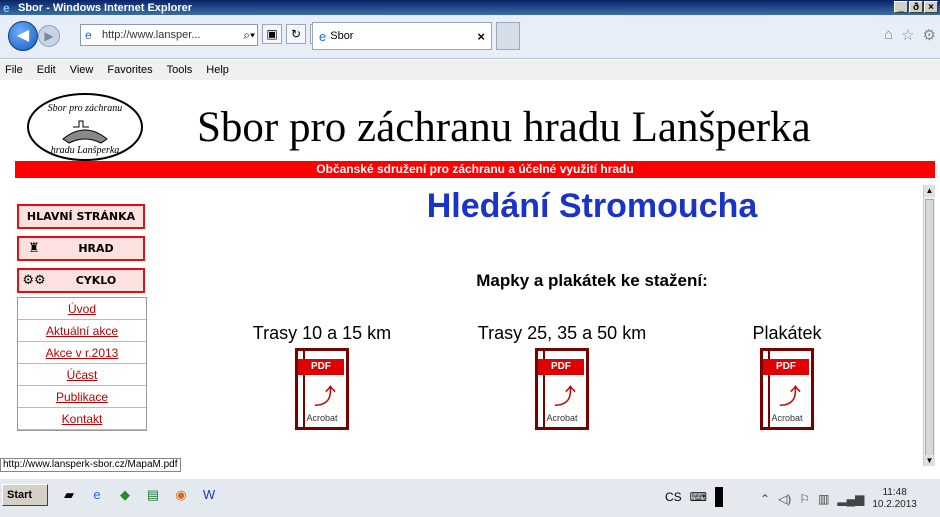 The width and height of the screenshot is (940, 517). Describe the element at coordinates (181, 495) in the screenshot. I see `media-icon: ◉` at that location.